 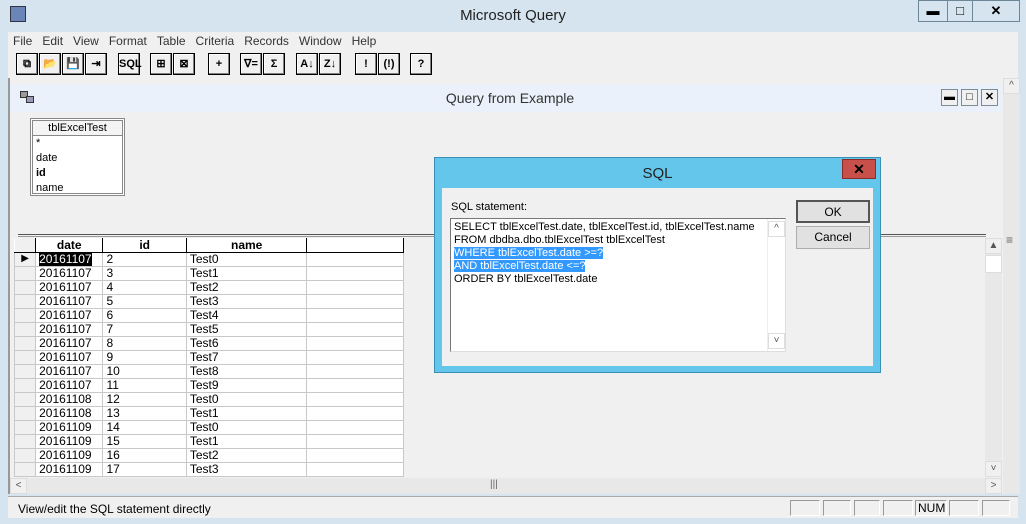 What do you see at coordinates (389, 64) in the screenshot?
I see `auto-query-icon: (!)` at bounding box center [389, 64].